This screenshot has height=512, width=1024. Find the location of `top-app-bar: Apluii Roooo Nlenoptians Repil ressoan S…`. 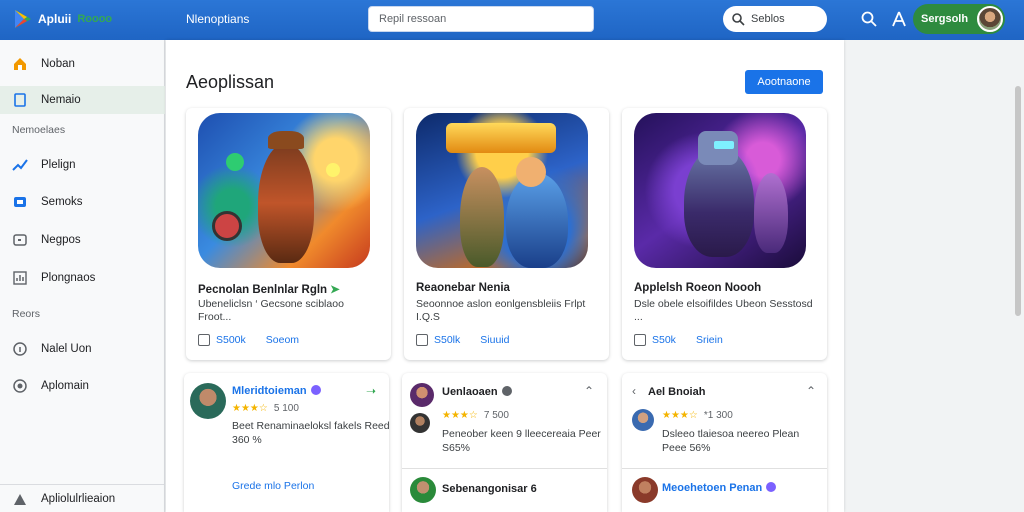

top-app-bar: Apluii Roooo Nlenoptians Repil ressoan S… is located at coordinates (512, 20).